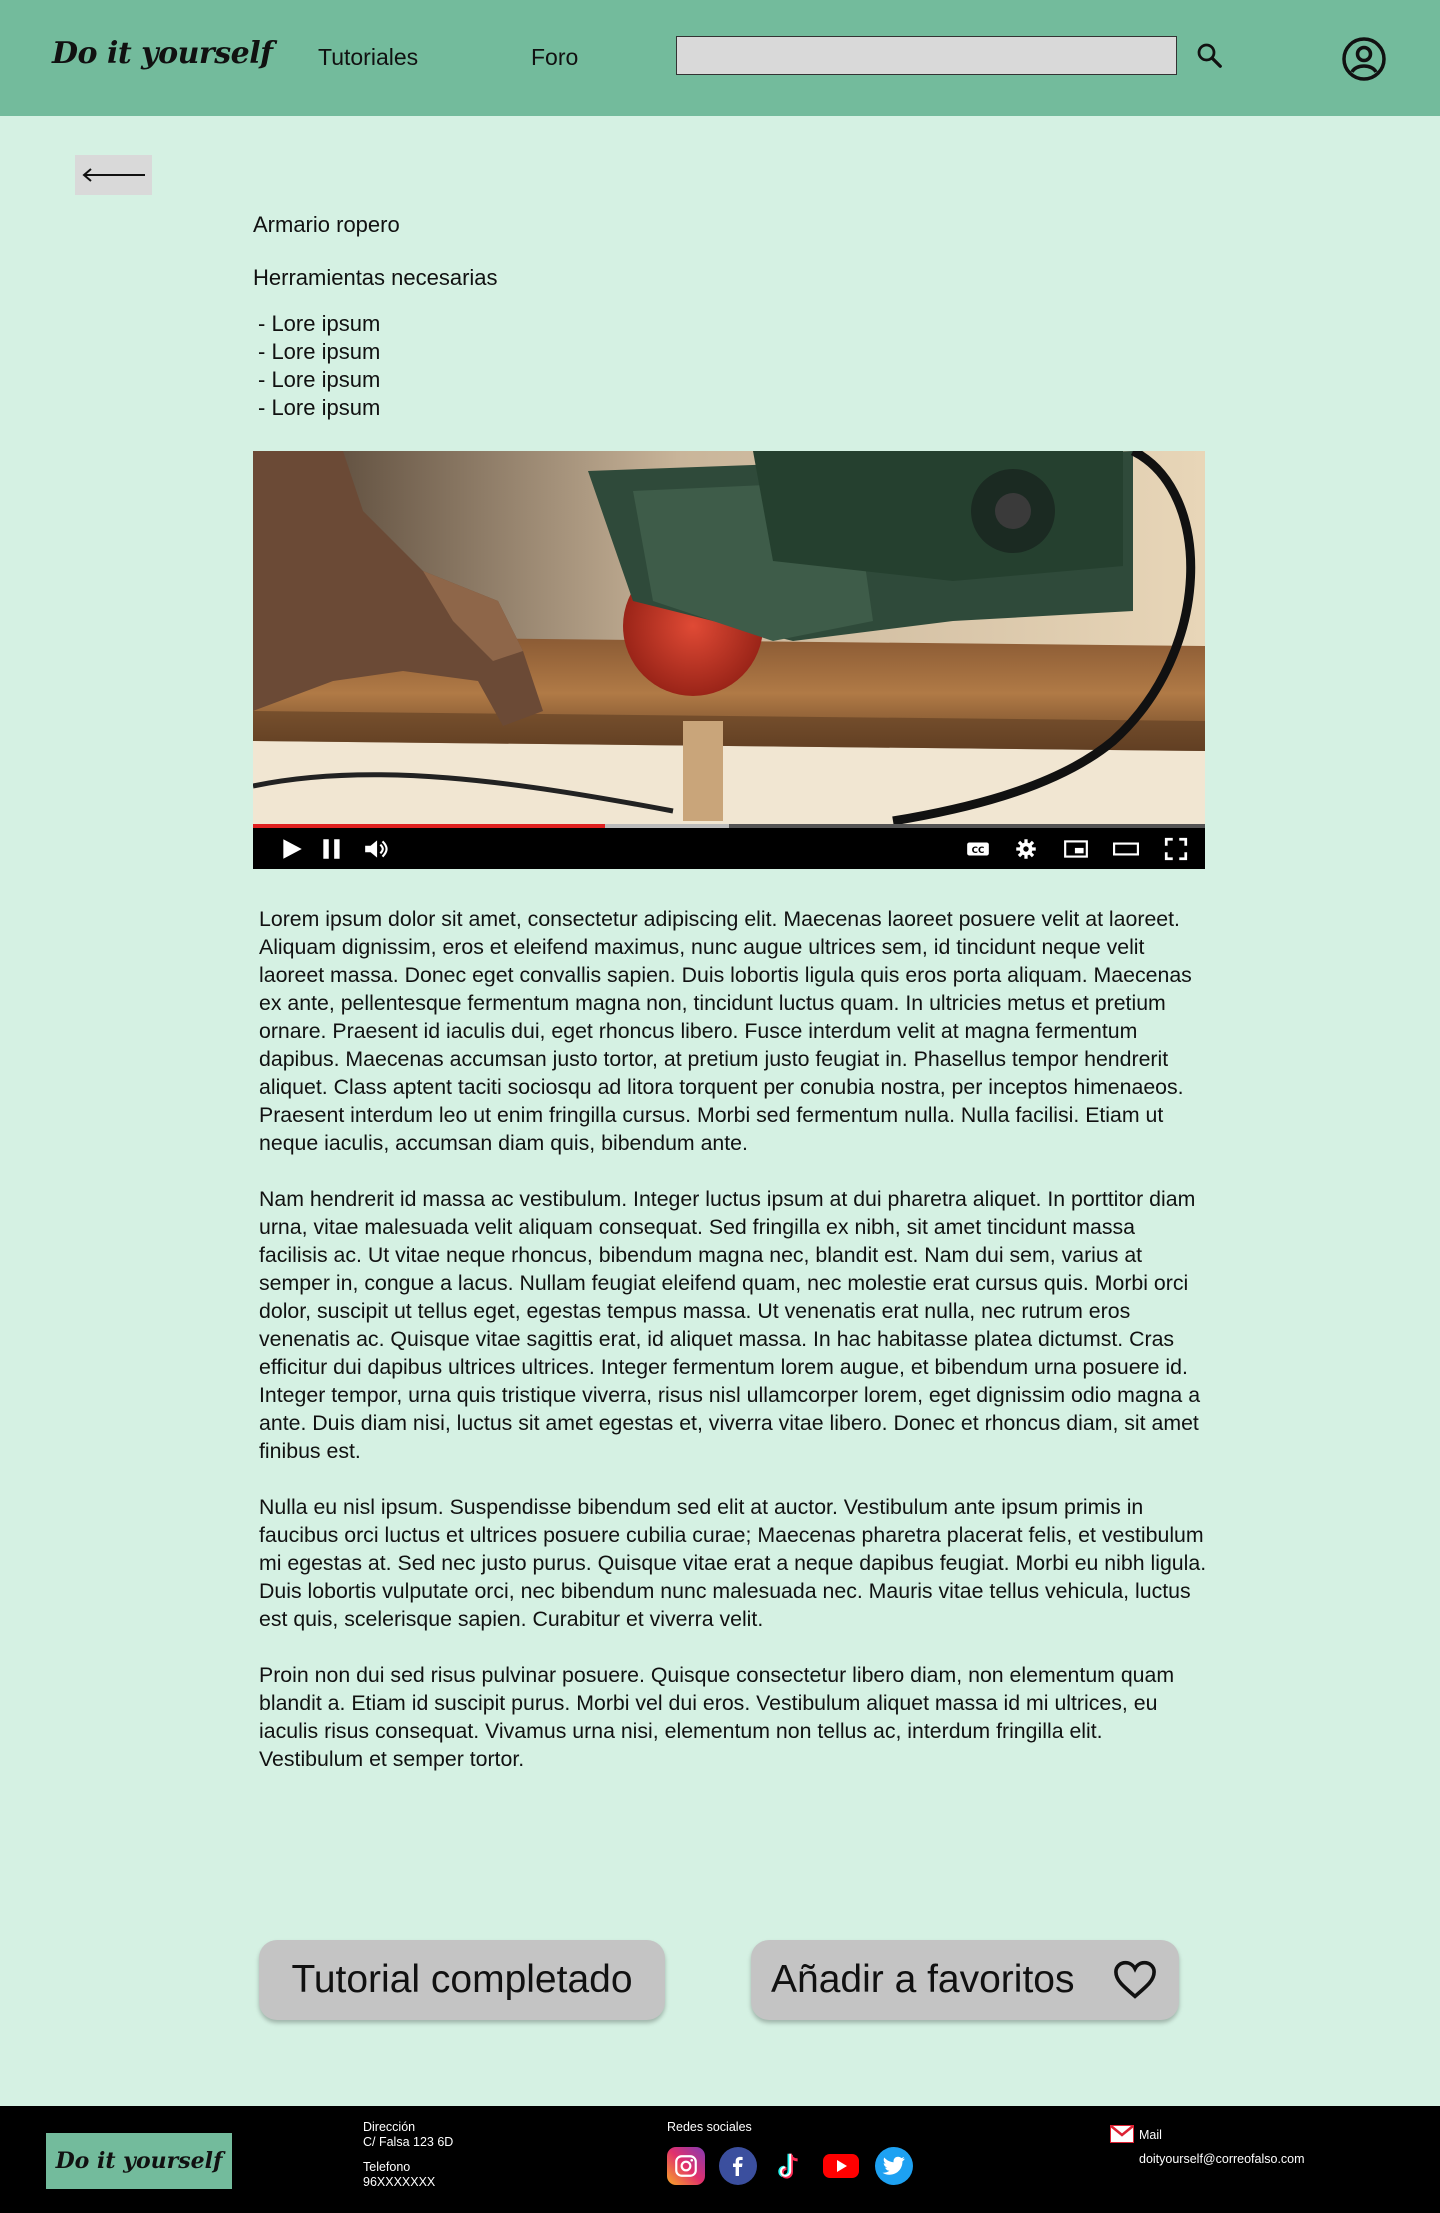  What do you see at coordinates (1176, 849) in the screenshot?
I see `fullscreen-icon` at bounding box center [1176, 849].